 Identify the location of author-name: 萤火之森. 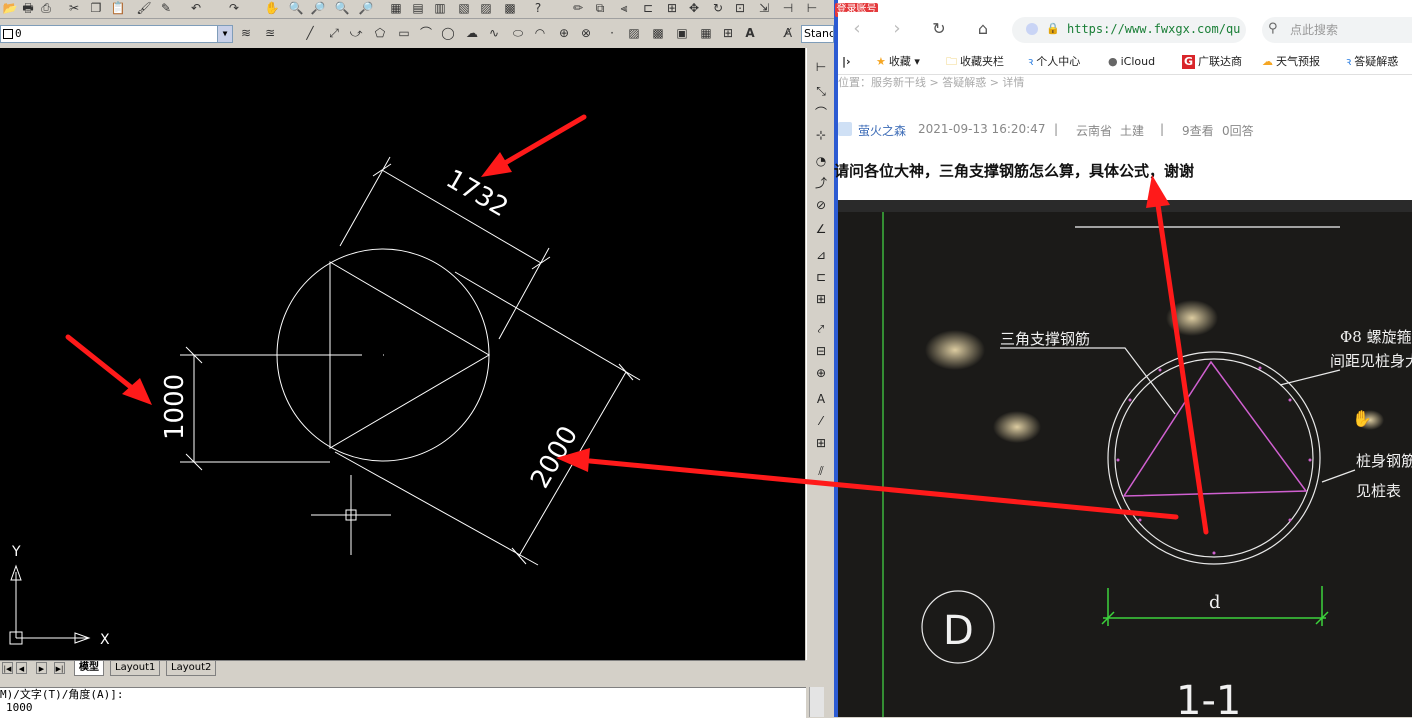
(882, 130).